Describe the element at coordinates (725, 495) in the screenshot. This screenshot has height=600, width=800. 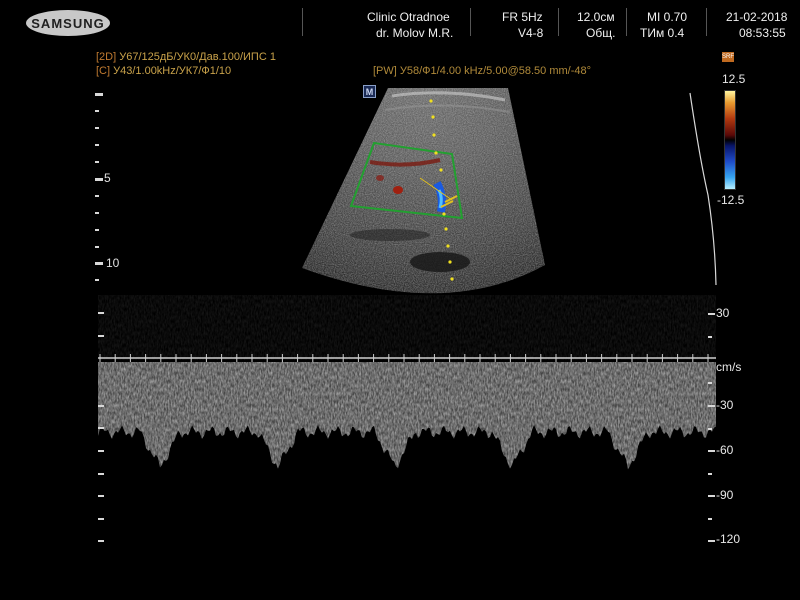
I see `velocity-label: -90` at that location.